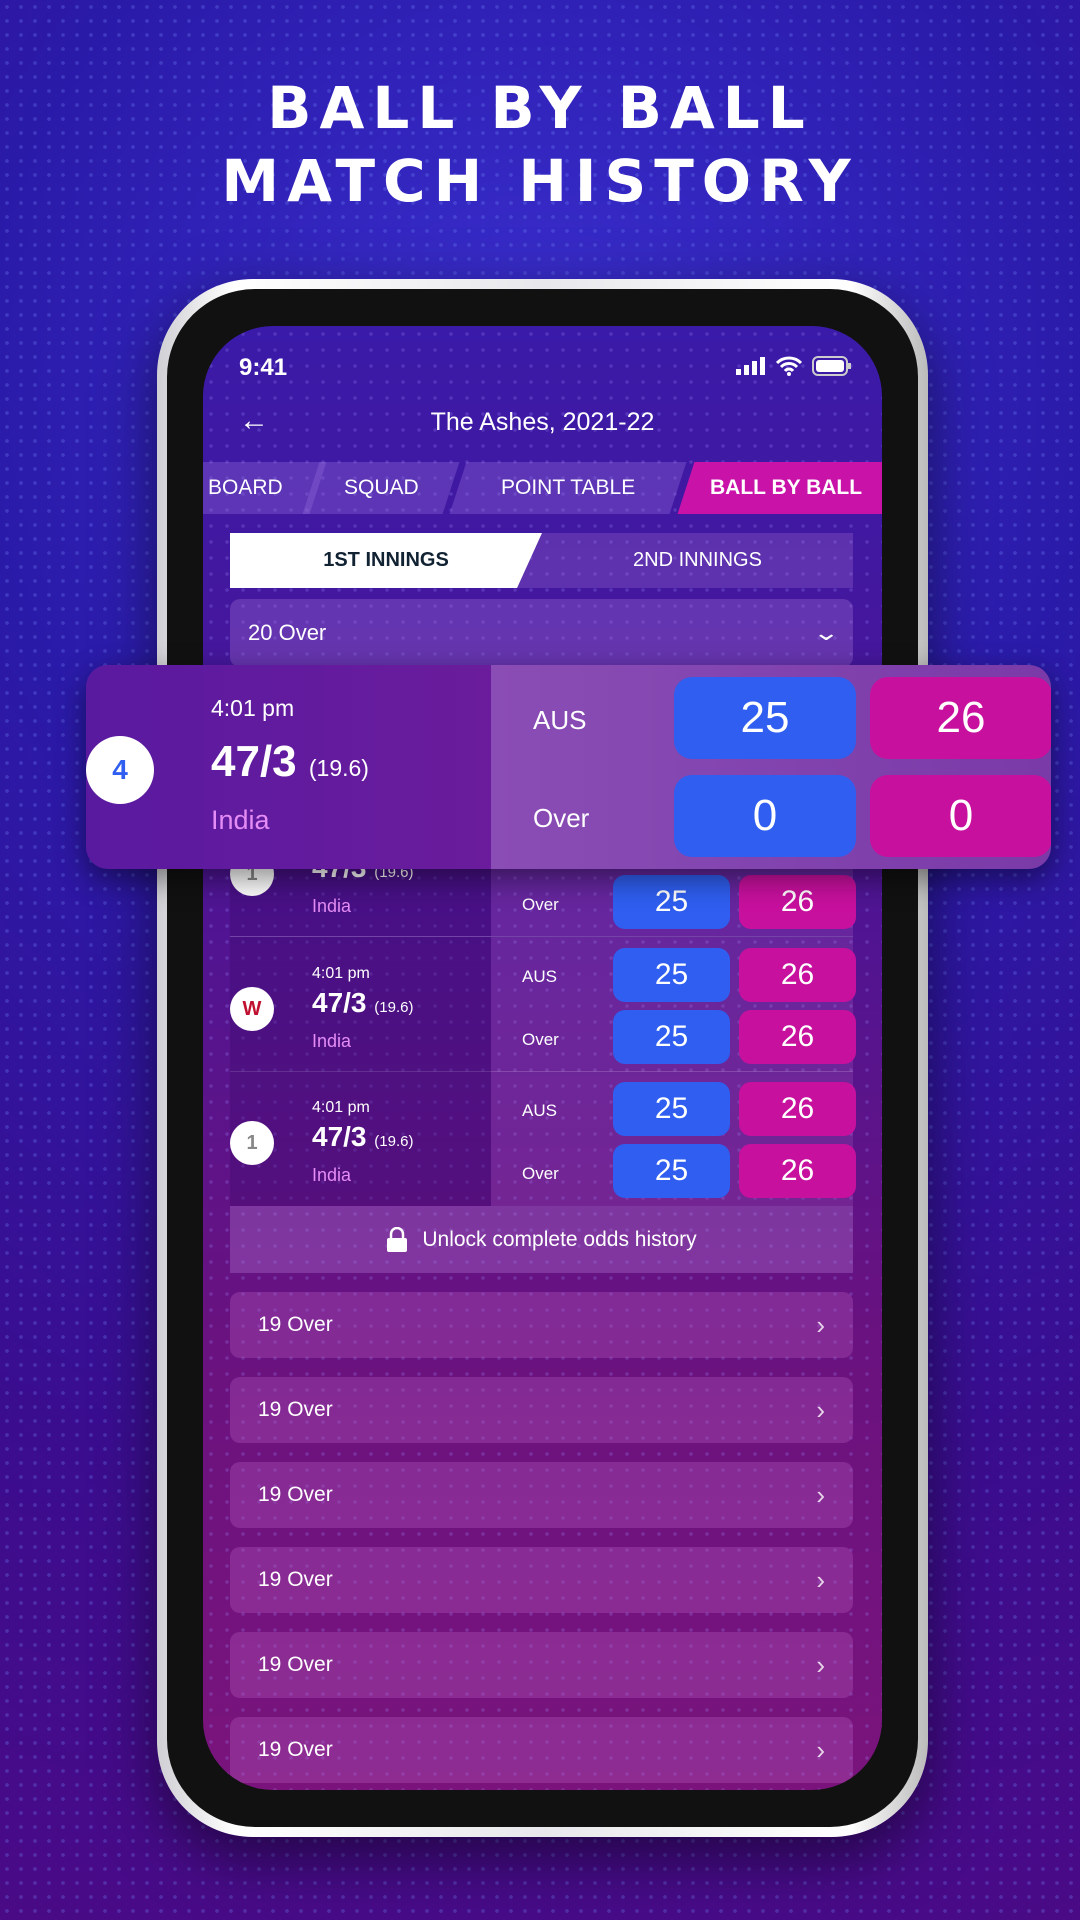 This screenshot has height=1920, width=1080. I want to click on signal-icon, so click(750, 366).